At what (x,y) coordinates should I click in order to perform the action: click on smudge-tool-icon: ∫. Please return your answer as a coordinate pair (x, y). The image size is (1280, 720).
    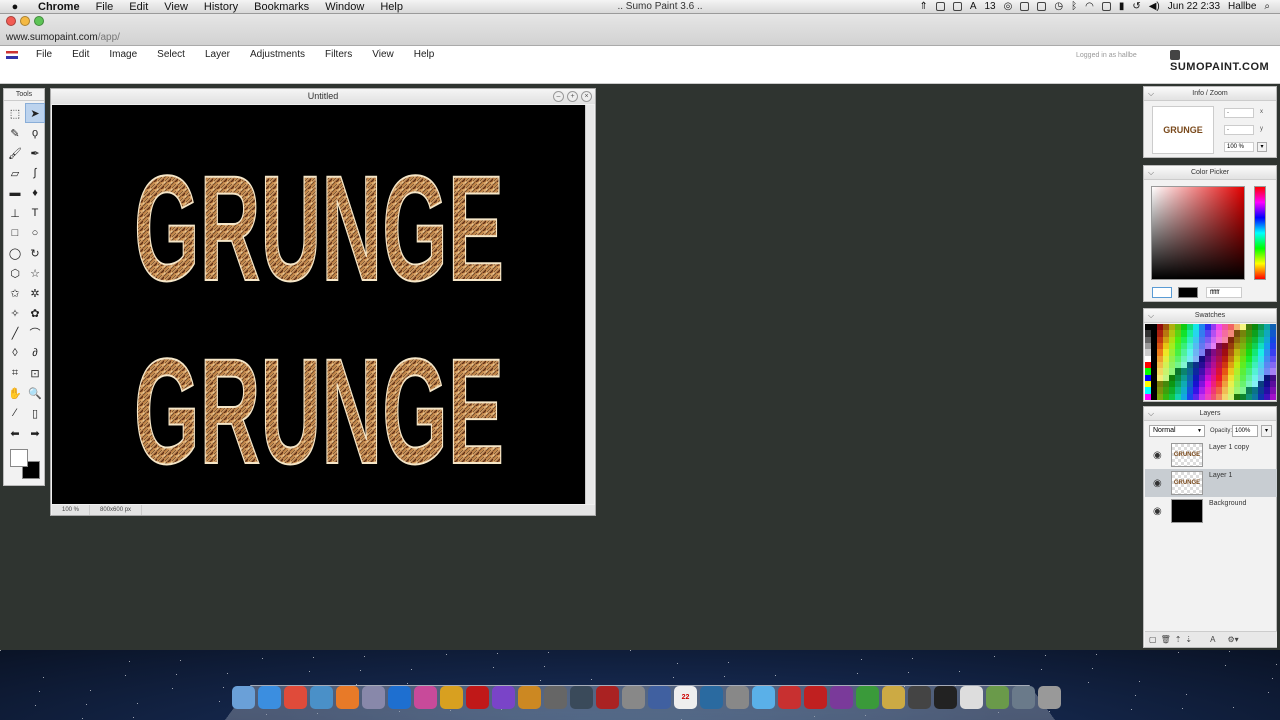
    Looking at the image, I should click on (35, 173).